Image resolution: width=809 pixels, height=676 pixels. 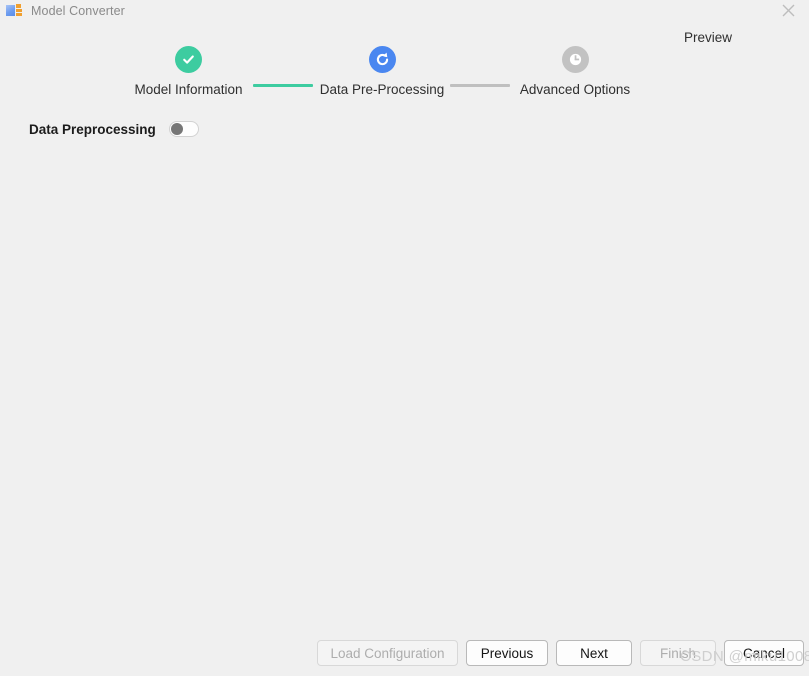 I want to click on clock-icon, so click(x=575, y=59).